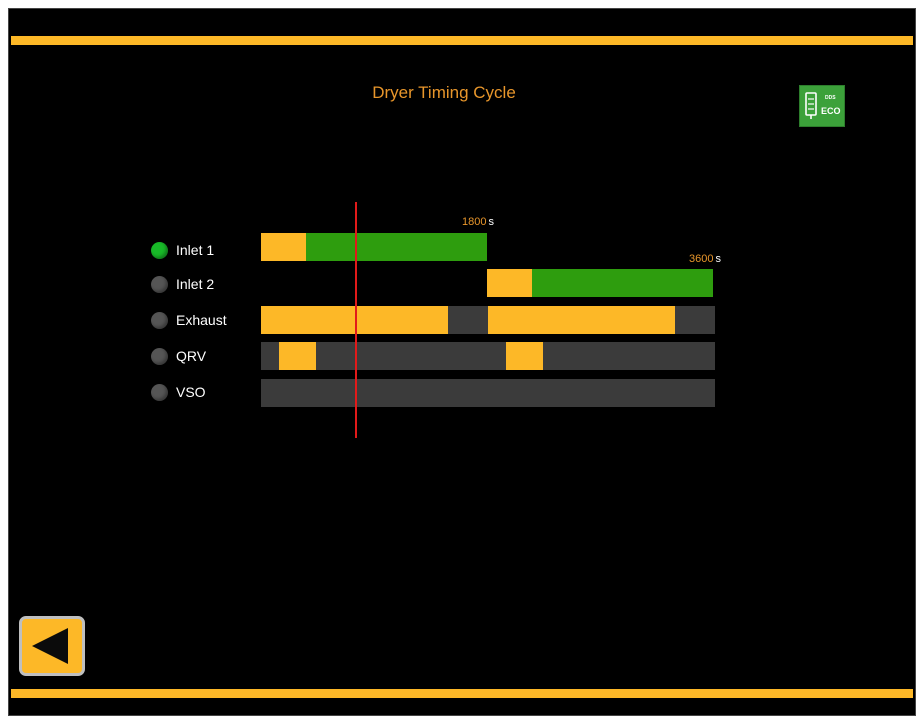 The image size is (922, 720). I want to click on row-label-qrv: QRV, so click(191, 356).